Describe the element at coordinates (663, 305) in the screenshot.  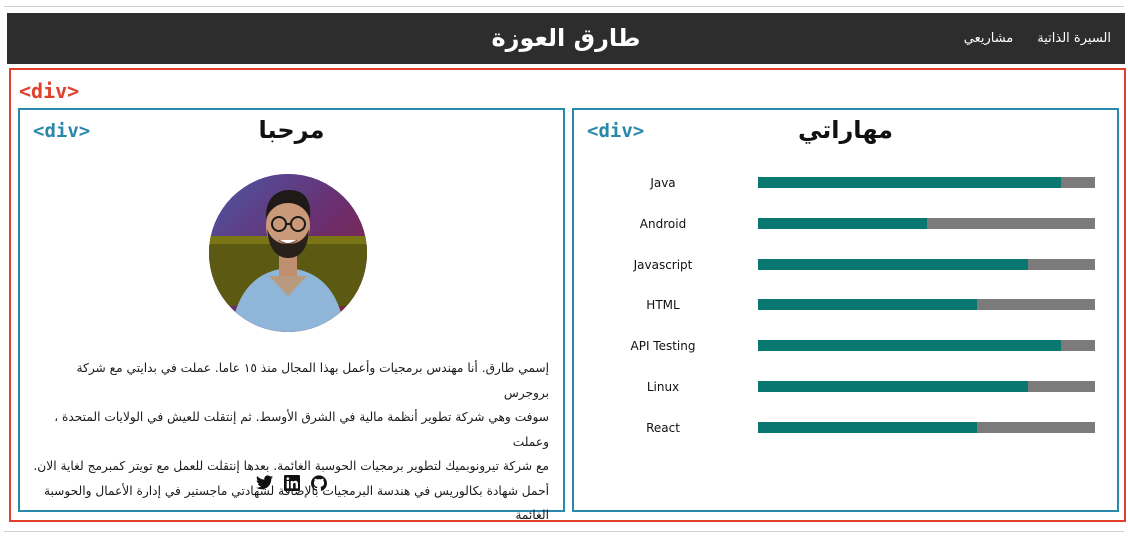
I see `skill-name: HTML` at that location.